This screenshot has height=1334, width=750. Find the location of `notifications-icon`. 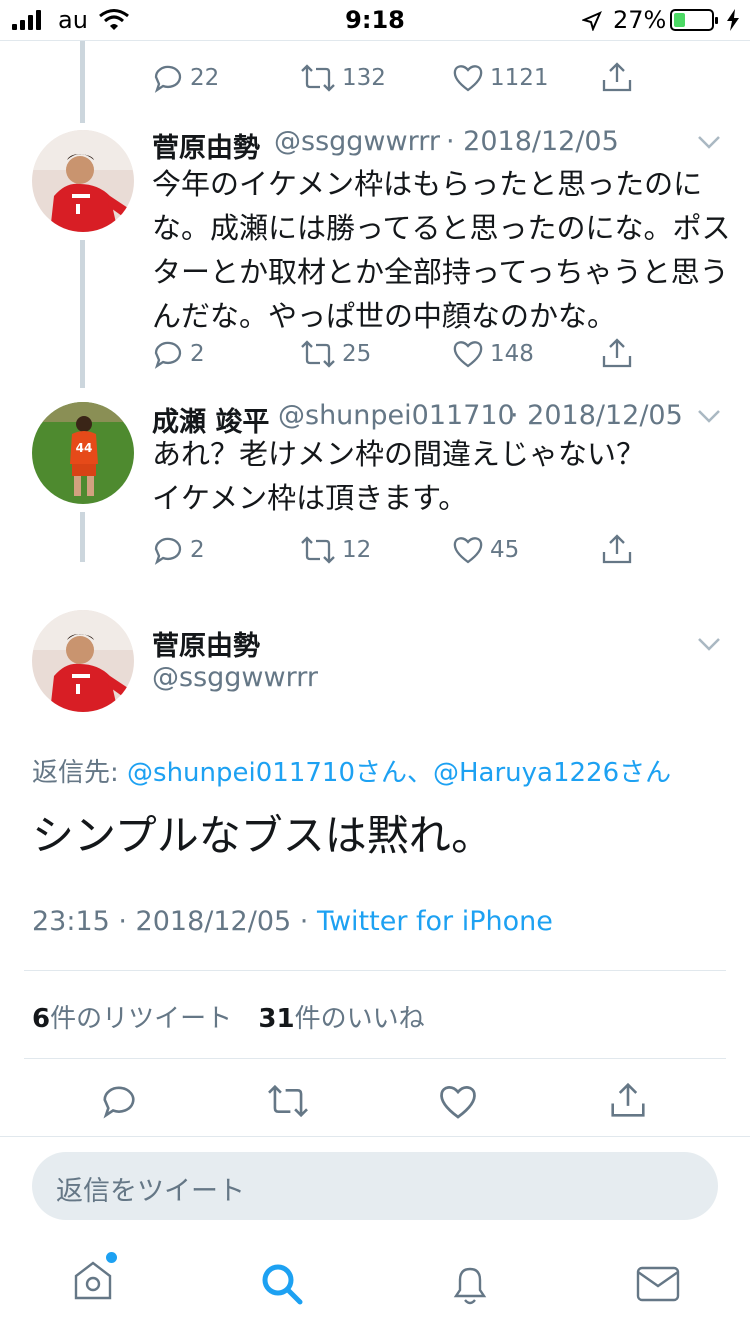

notifications-icon is located at coordinates (470, 1286).